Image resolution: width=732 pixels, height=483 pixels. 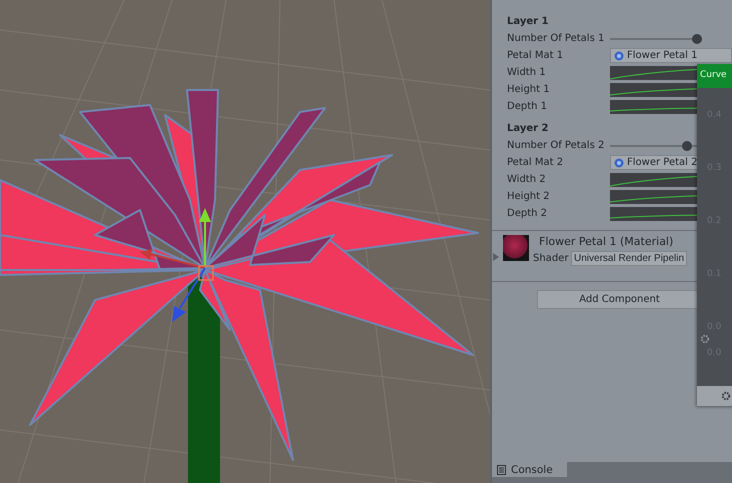 What do you see at coordinates (556, 145) in the screenshot?
I see `field-label: Number Of Petals 2` at bounding box center [556, 145].